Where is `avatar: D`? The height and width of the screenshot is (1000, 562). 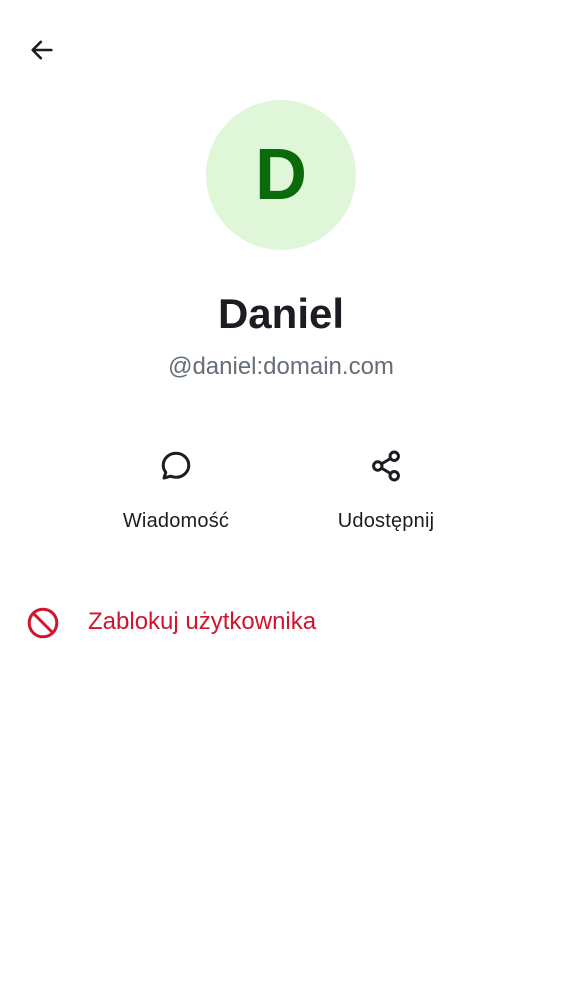 avatar: D is located at coordinates (281, 175).